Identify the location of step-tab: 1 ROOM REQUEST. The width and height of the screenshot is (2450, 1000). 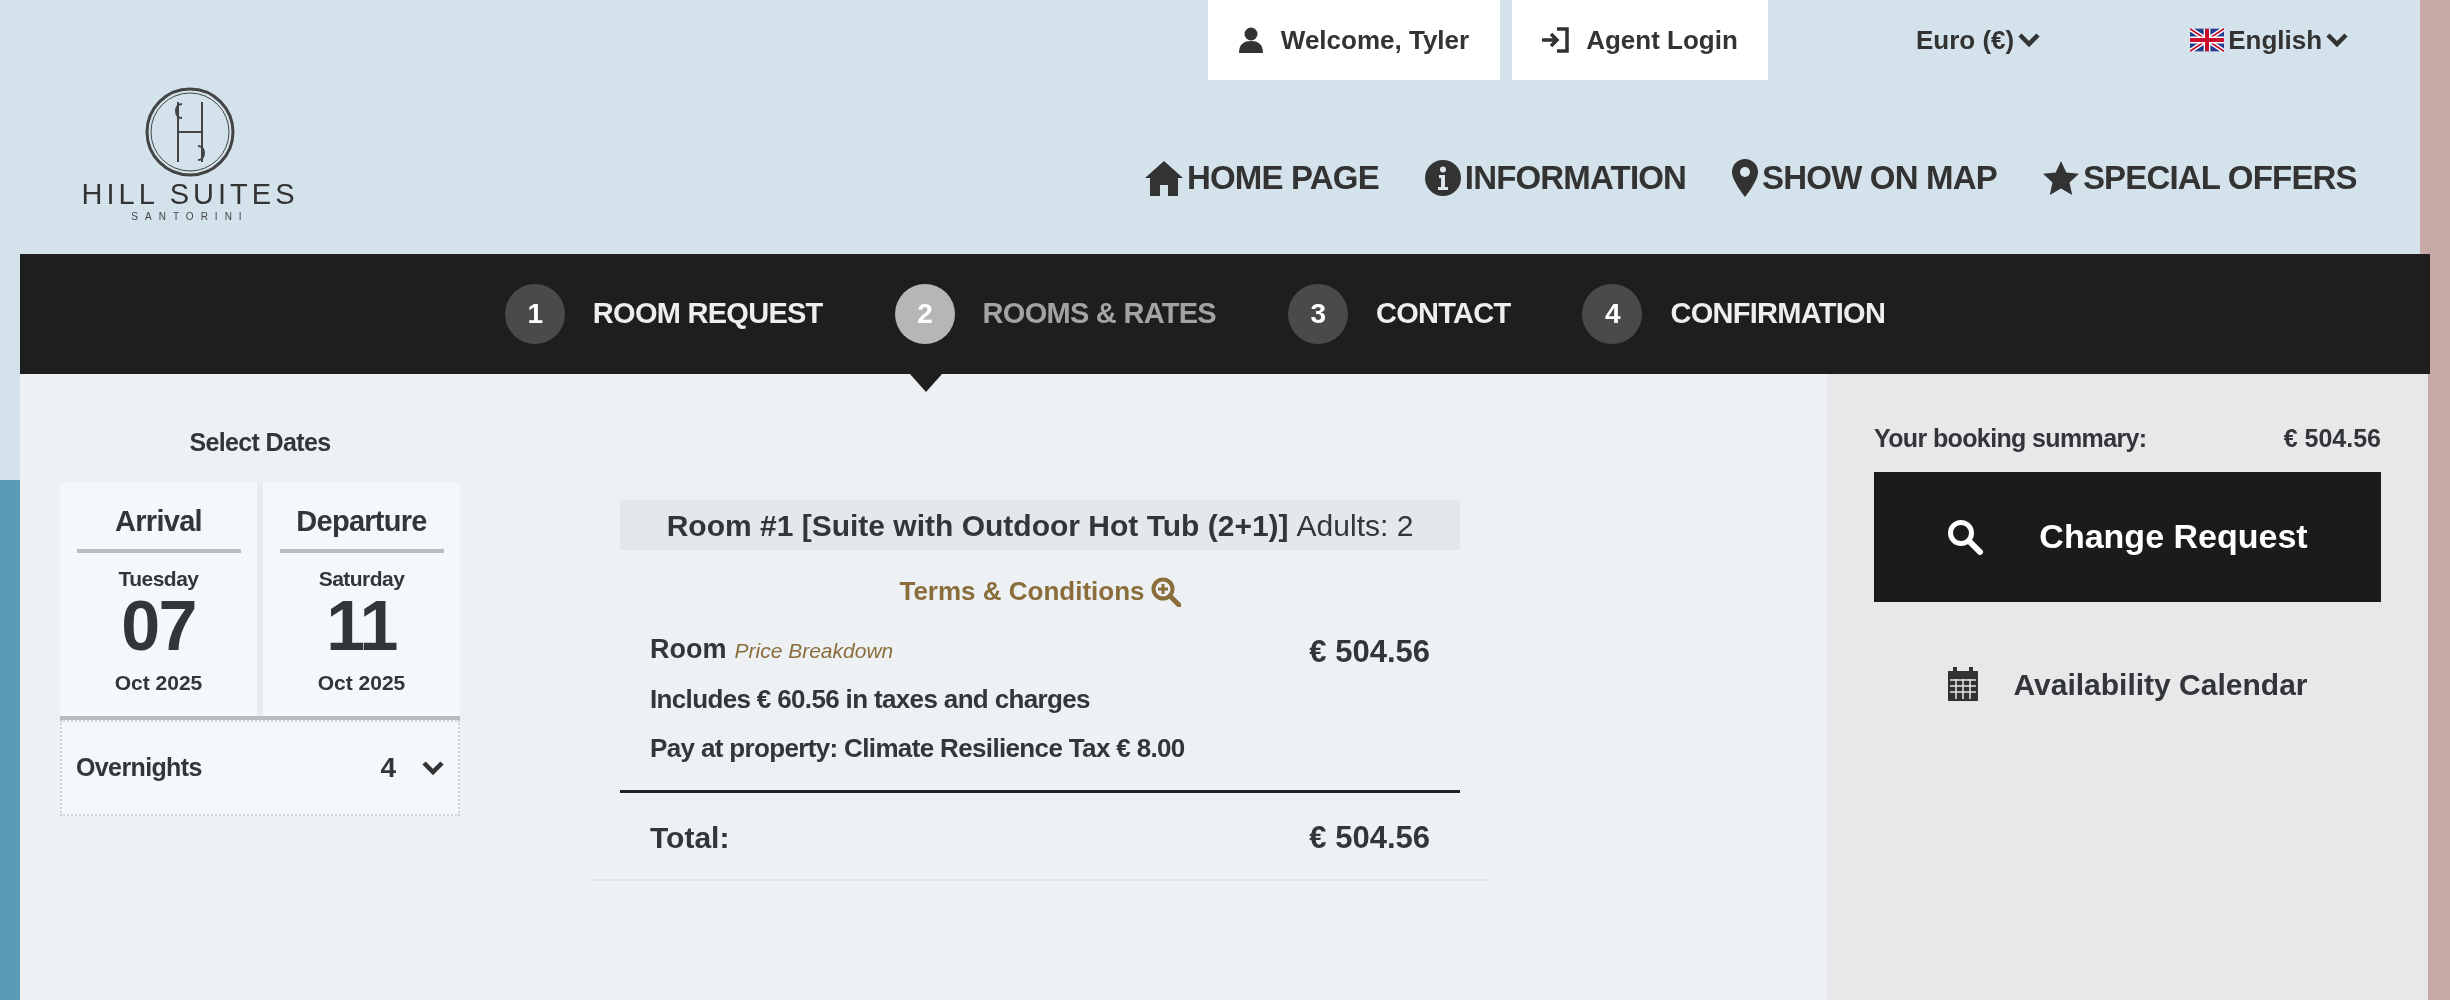
(663, 314).